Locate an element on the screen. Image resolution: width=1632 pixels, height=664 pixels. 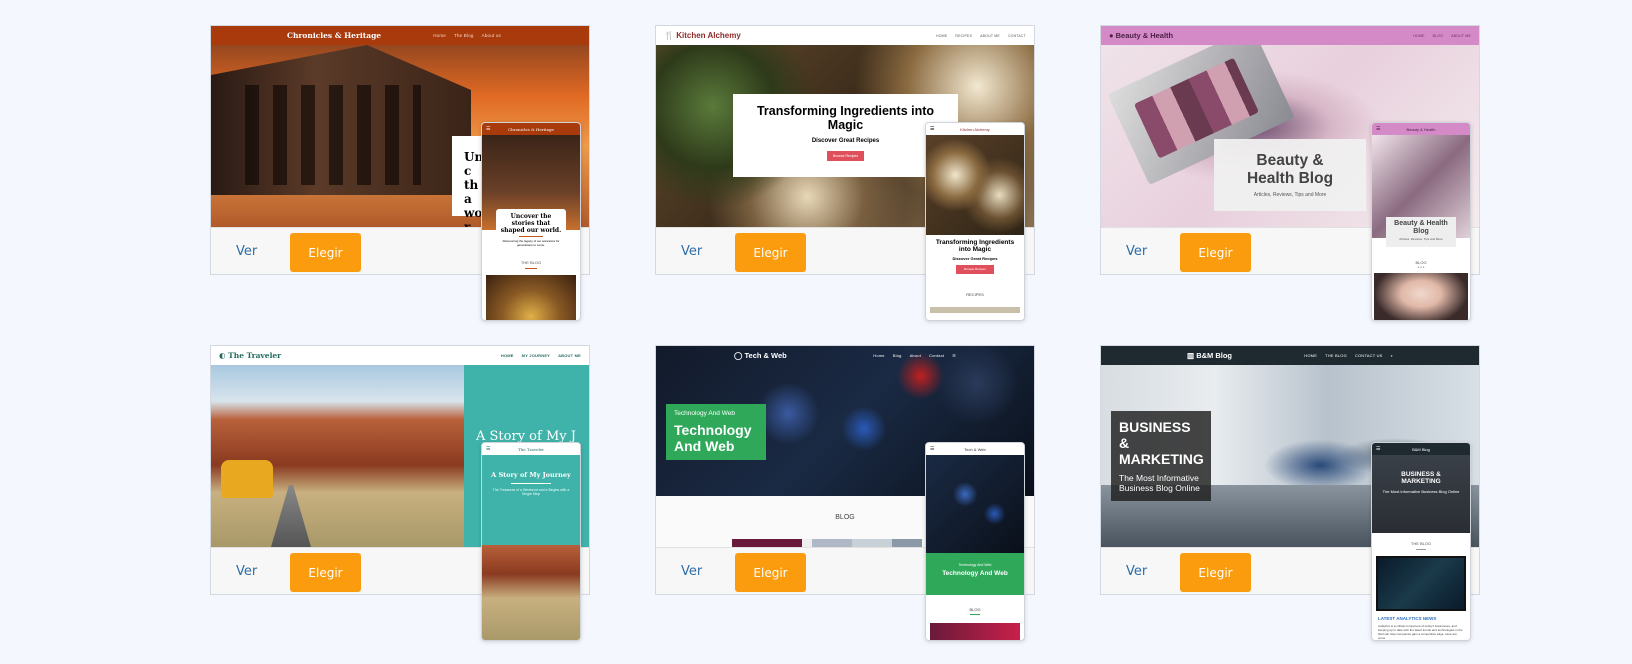
hero-subtitle: Articles, Reviews, Tips and More is located at coordinates (1290, 195).